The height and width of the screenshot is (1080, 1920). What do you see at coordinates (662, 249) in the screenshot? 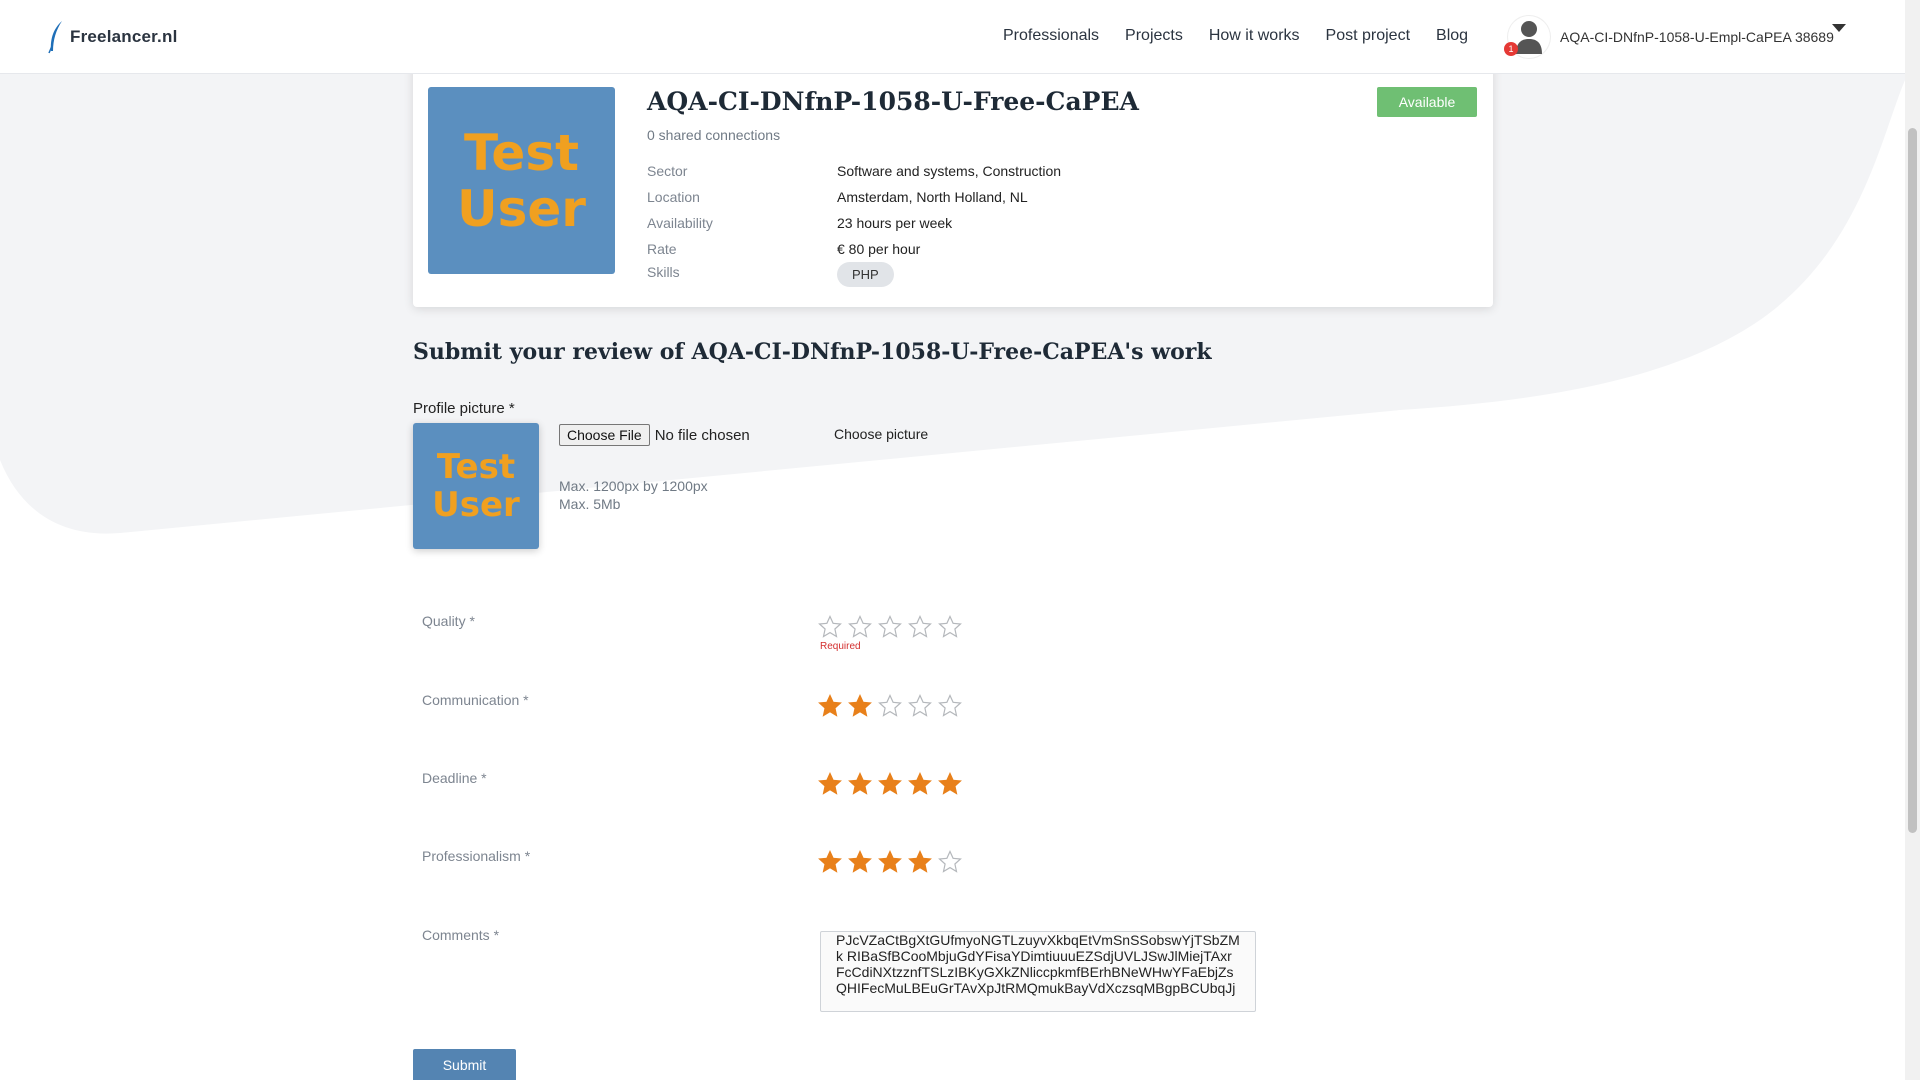
I see `info-label: Rate` at bounding box center [662, 249].